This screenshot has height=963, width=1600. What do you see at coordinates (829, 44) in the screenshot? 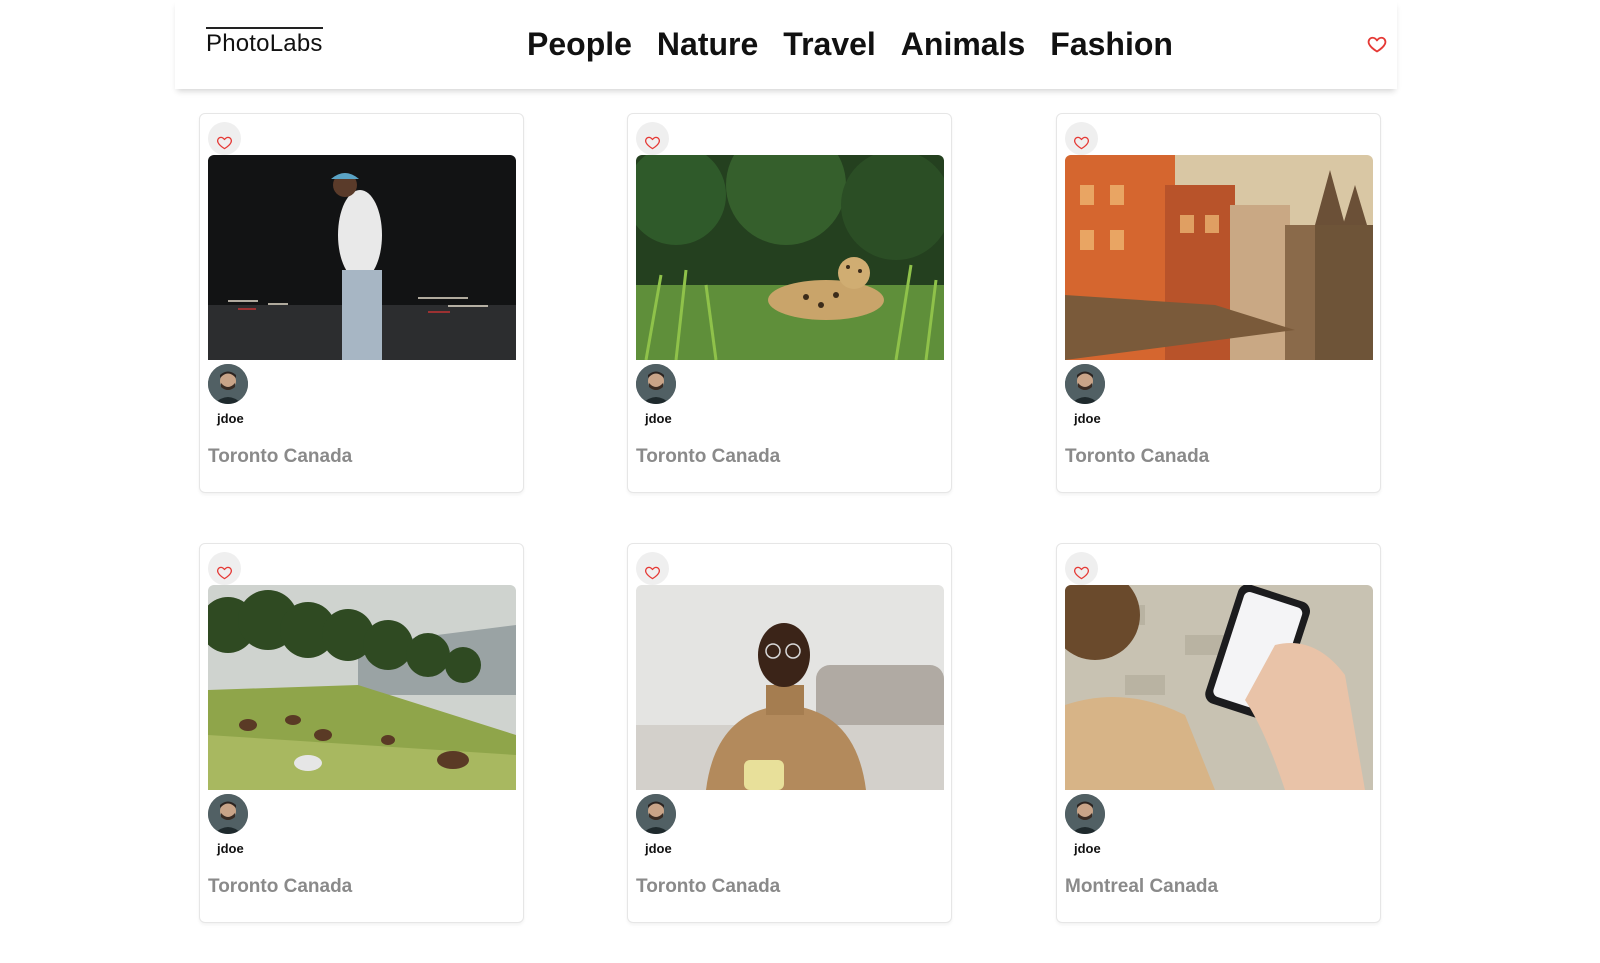
I see `topic-travel: Travel` at bounding box center [829, 44].